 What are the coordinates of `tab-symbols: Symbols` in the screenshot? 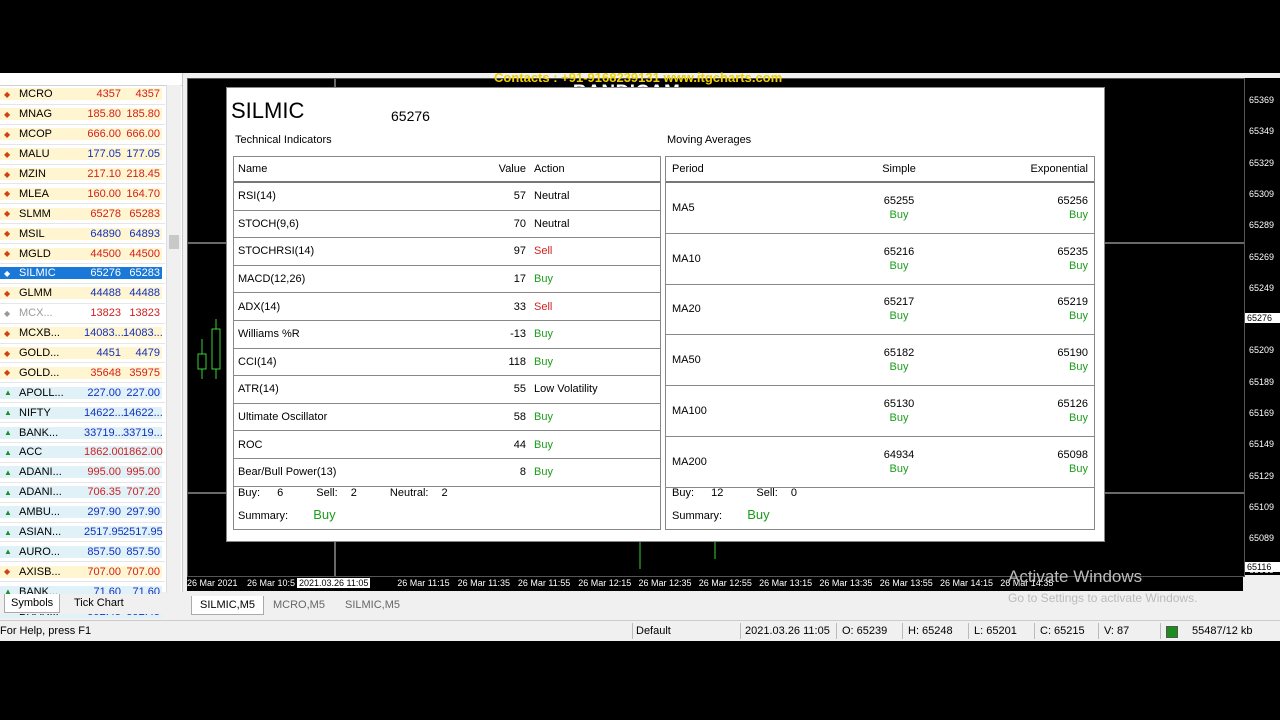 It's located at (32, 603).